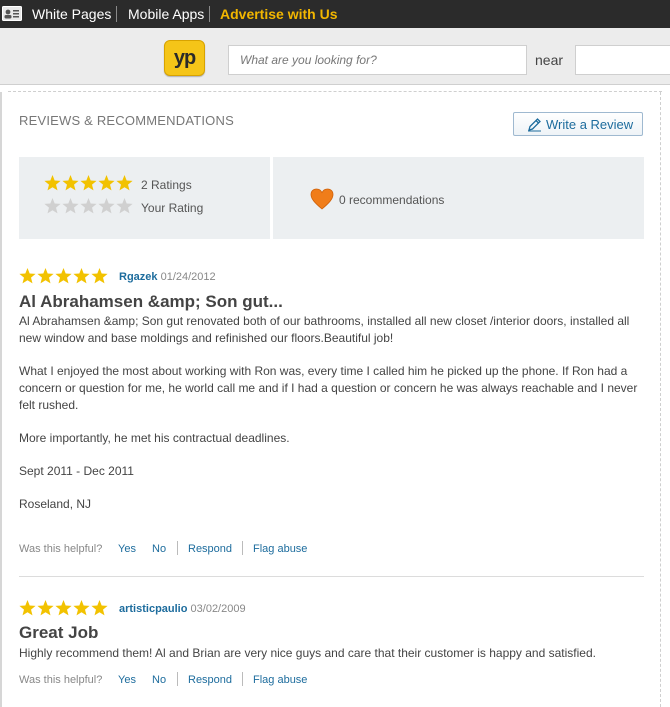 This screenshot has width=670, height=707. I want to click on location-input, so click(622, 60).